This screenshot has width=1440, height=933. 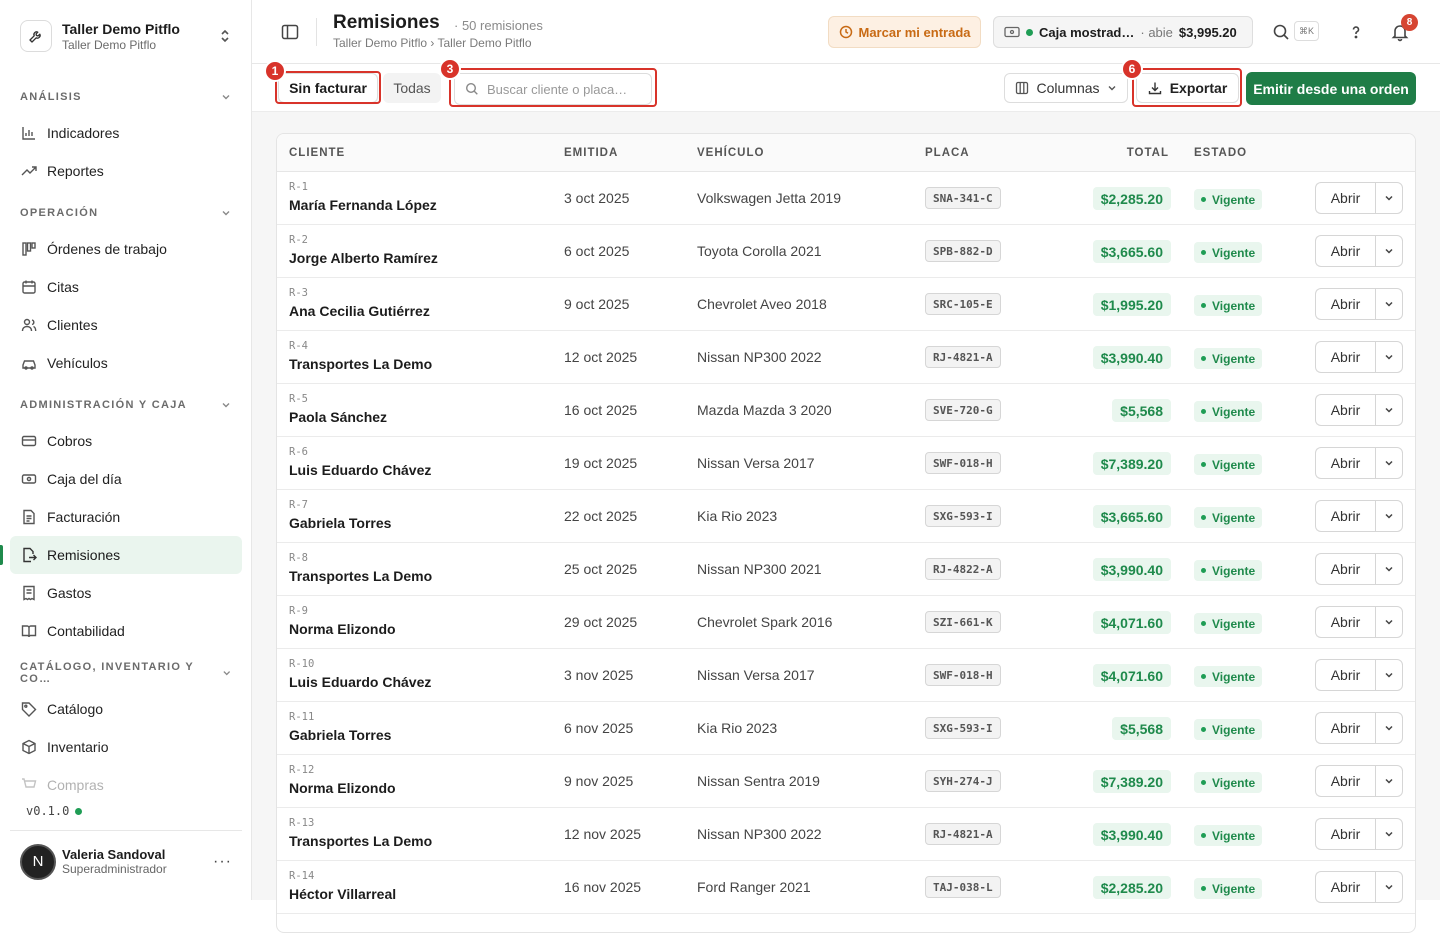 What do you see at coordinates (1066, 88) in the screenshot?
I see `columns-button: Columnas` at bounding box center [1066, 88].